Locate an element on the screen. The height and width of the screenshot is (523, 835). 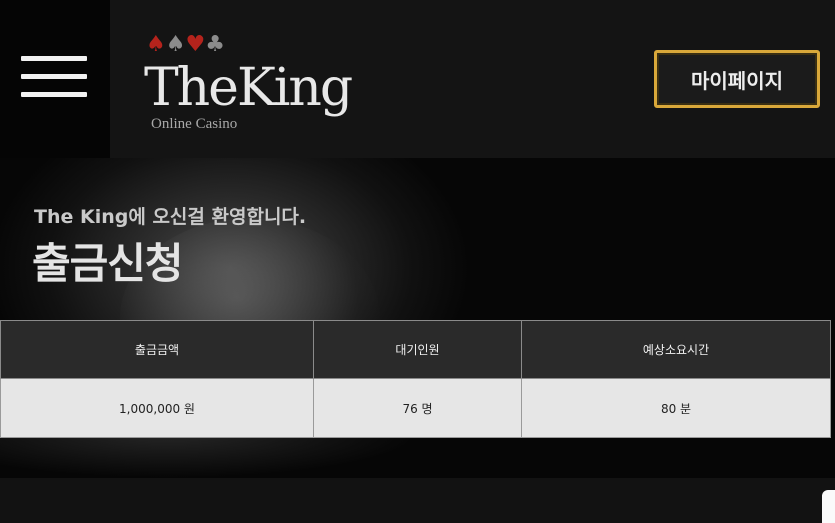
hamburger-menu-button is located at coordinates (55, 79).